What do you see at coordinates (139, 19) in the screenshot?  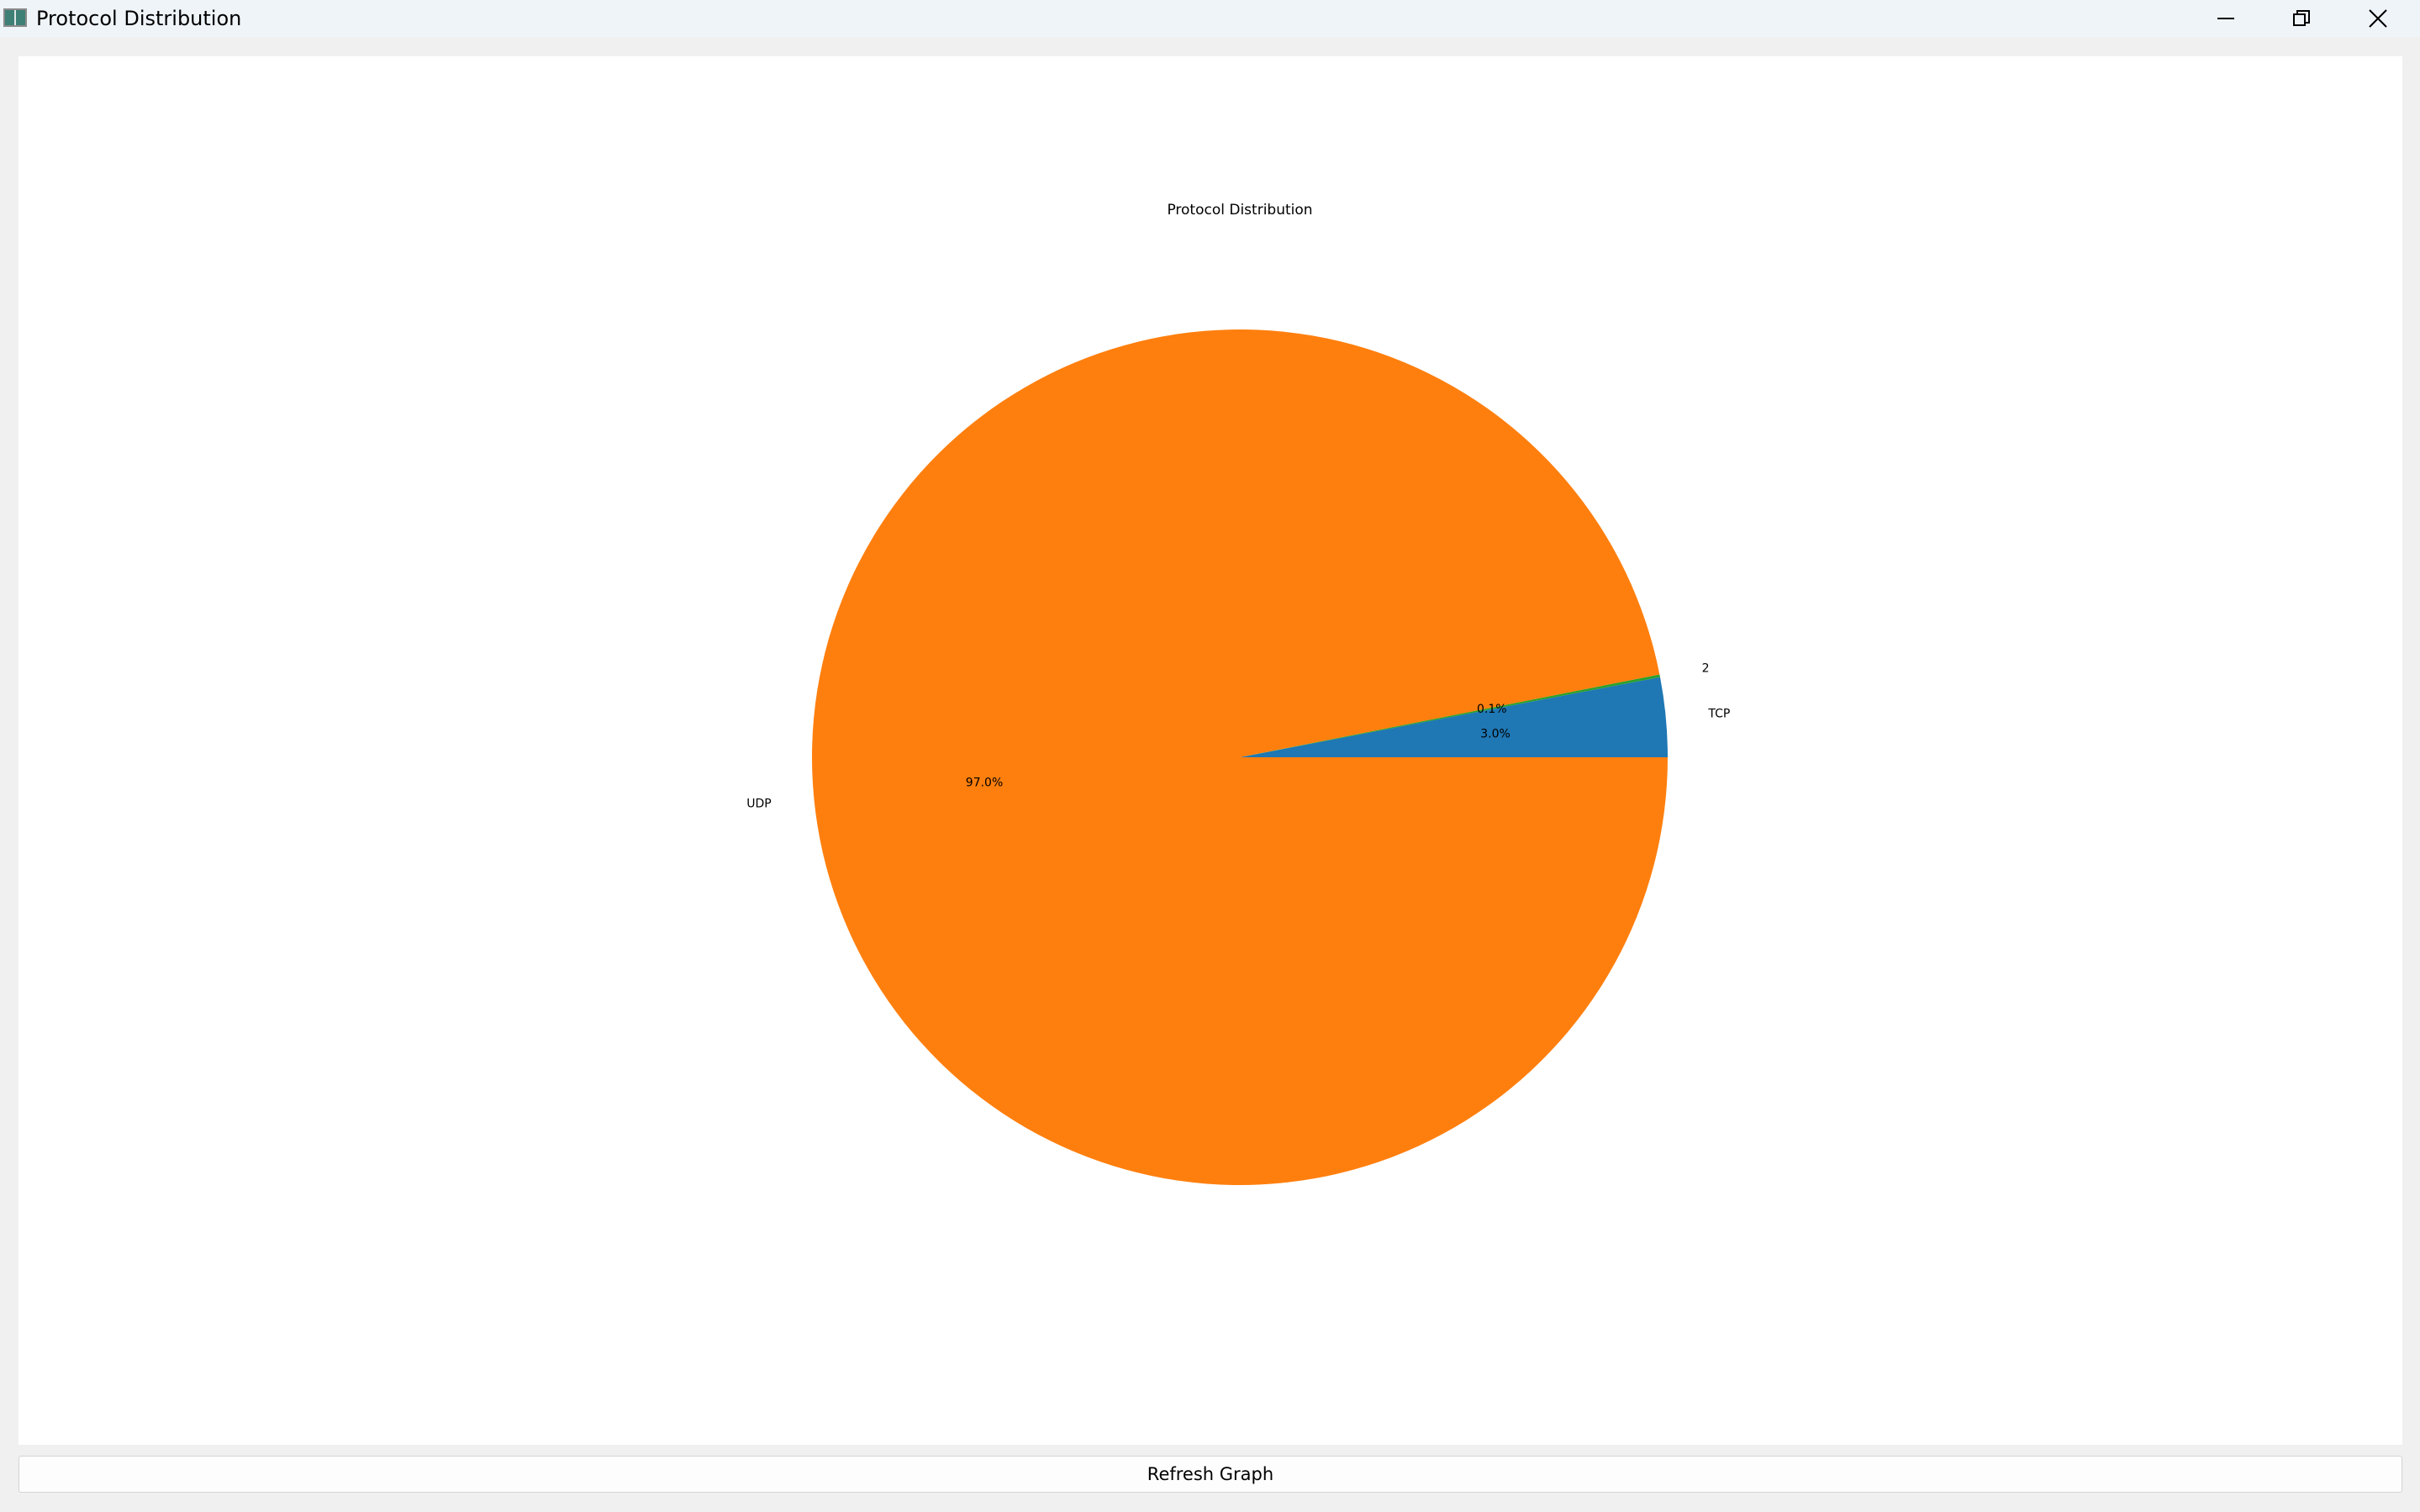 I see `window-title: Protocol Distribution` at bounding box center [139, 19].